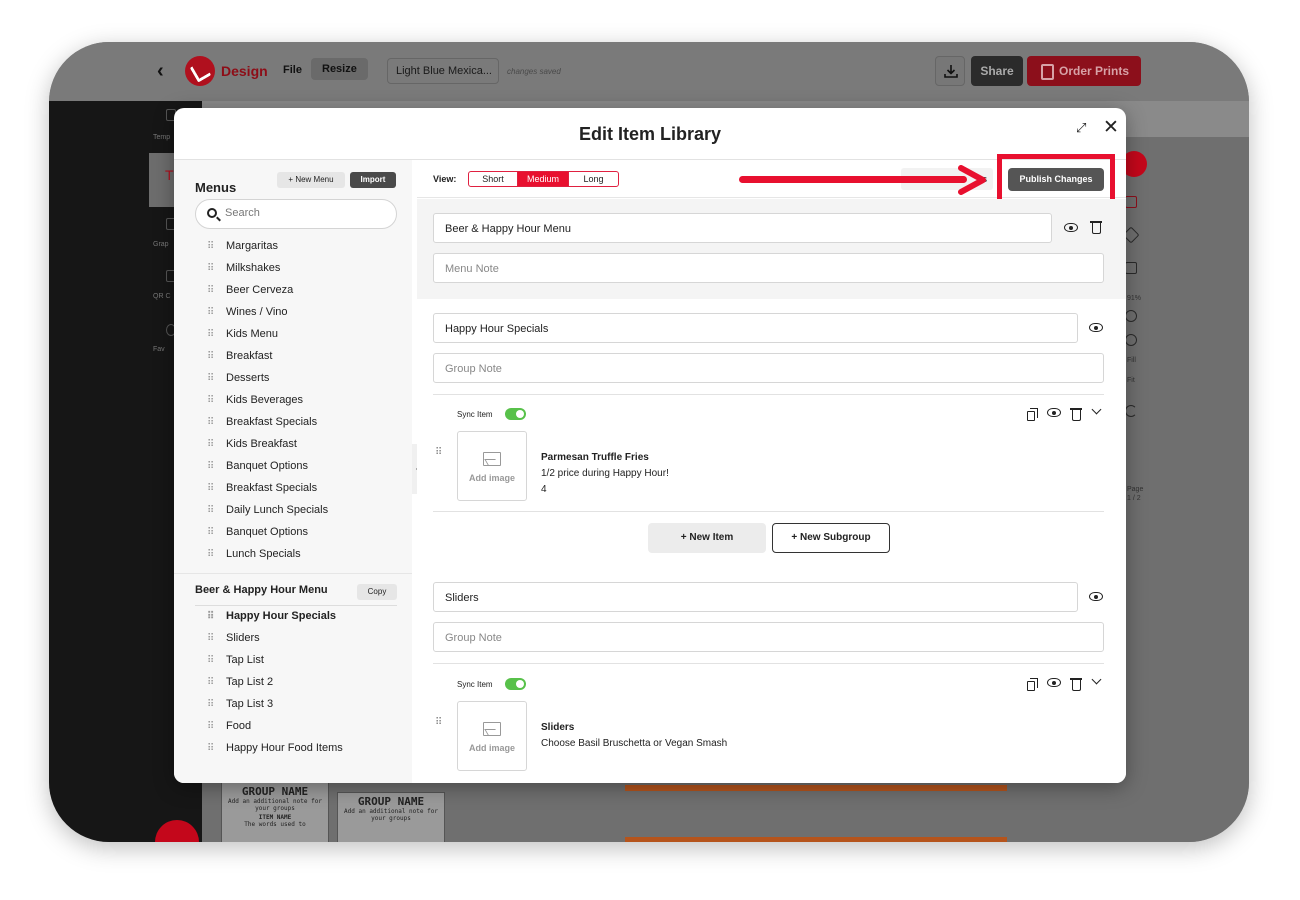 This screenshot has height=900, width=1300. What do you see at coordinates (544, 489) in the screenshot?
I see `item-price: 4` at bounding box center [544, 489].